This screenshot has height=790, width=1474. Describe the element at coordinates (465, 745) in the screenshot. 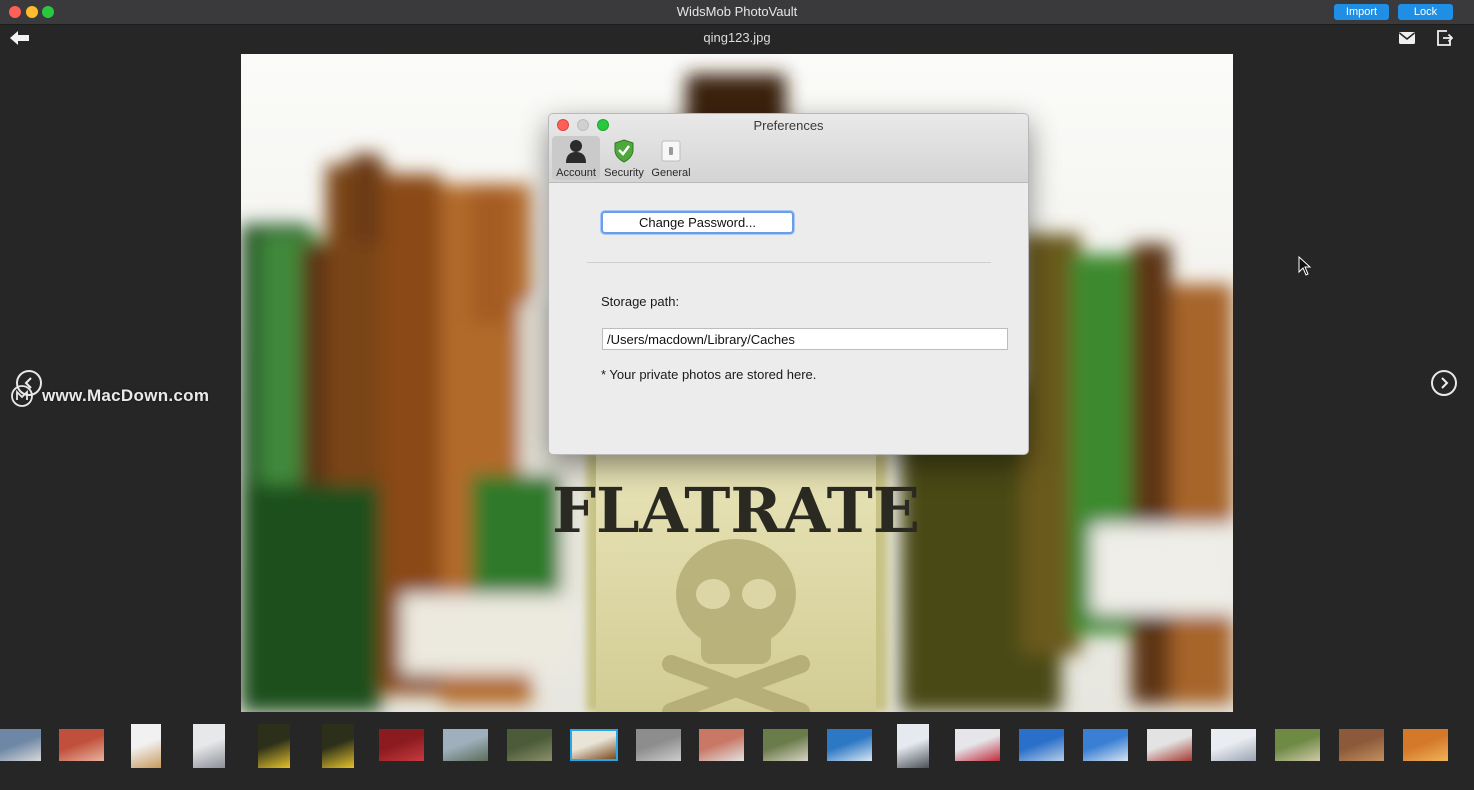

I see `thumbnail-river-bridge` at that location.